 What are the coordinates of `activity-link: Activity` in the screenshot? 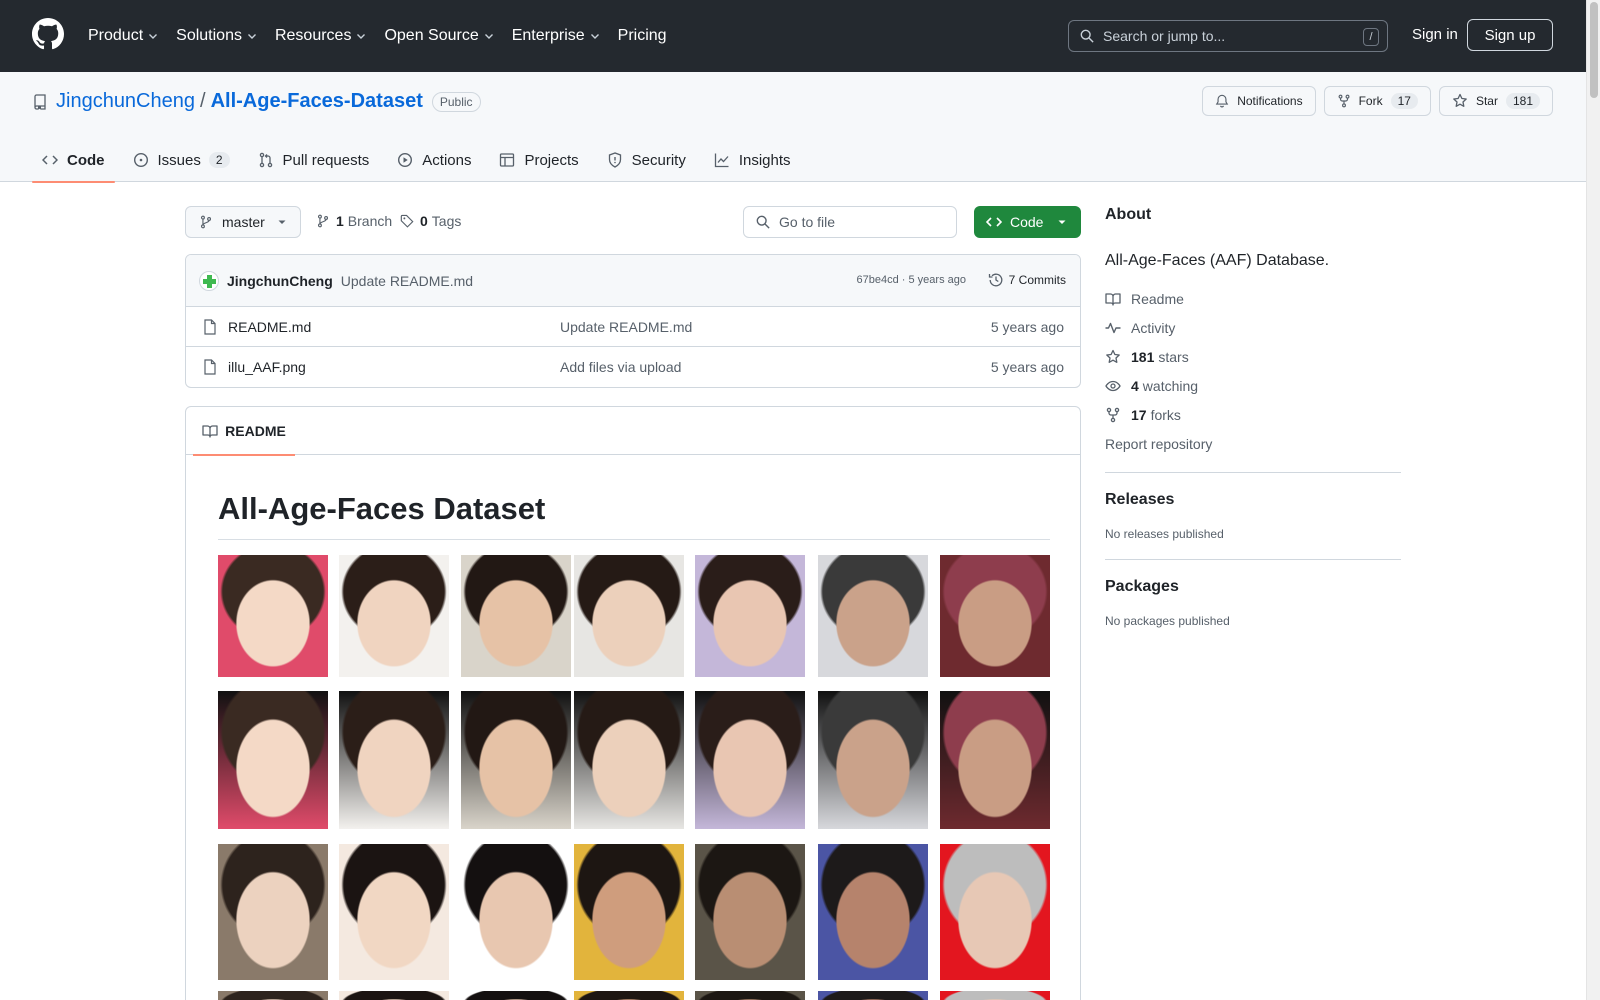 It's located at (1253, 327).